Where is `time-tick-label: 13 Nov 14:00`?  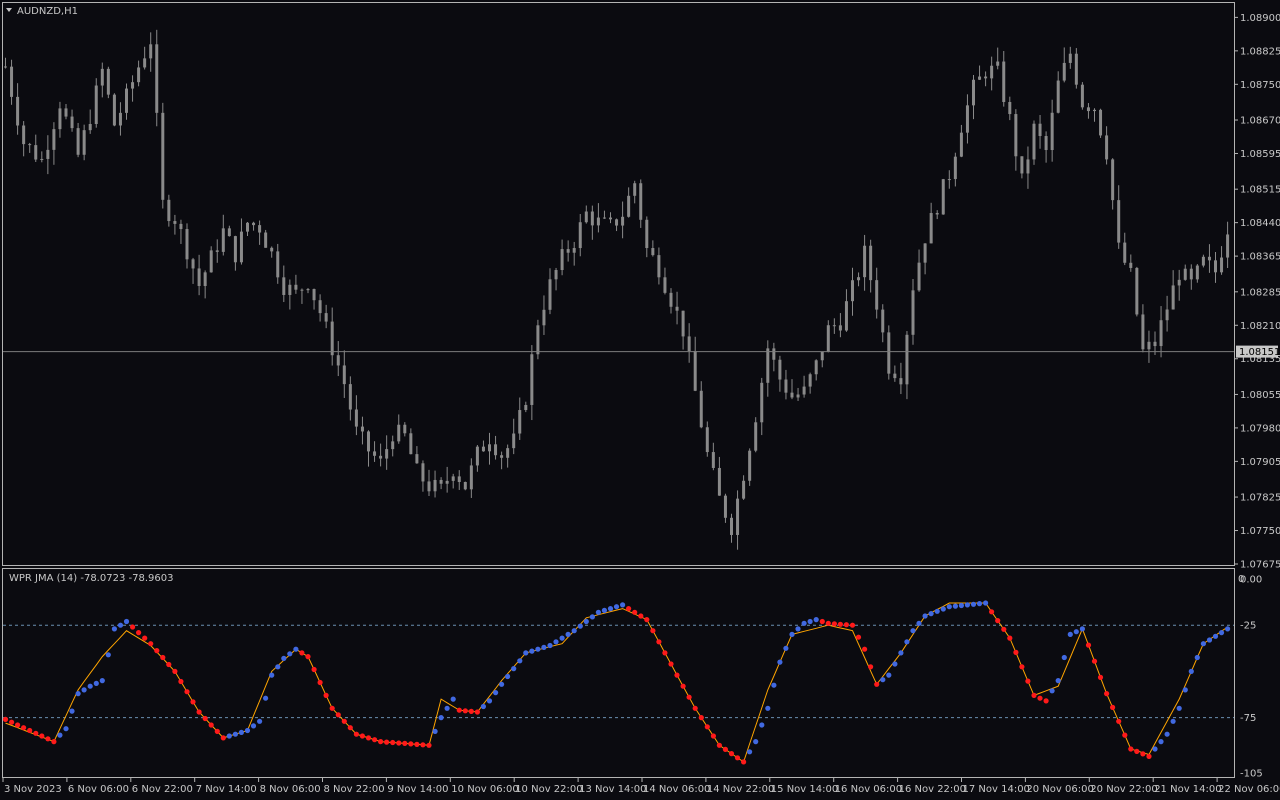 time-tick-label: 13 Nov 14:00 is located at coordinates (612, 789).